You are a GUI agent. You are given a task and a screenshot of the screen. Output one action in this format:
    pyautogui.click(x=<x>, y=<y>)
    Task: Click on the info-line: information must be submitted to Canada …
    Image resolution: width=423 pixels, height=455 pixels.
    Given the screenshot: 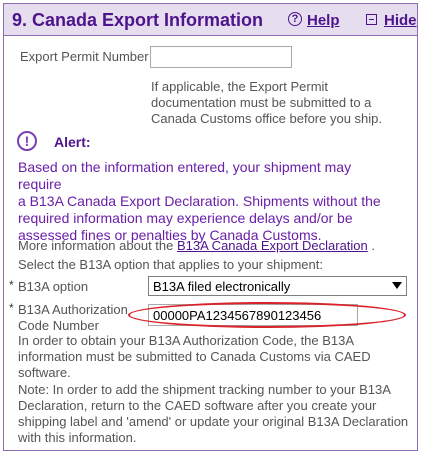 What is the action you would take?
    pyautogui.click(x=194, y=356)
    